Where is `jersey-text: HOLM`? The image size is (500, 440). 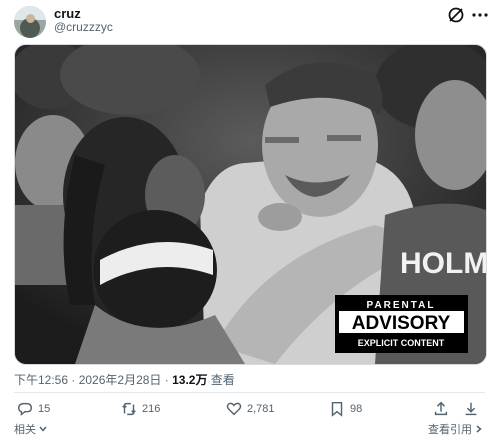
jersey-text: HOLM is located at coordinates (443, 263).